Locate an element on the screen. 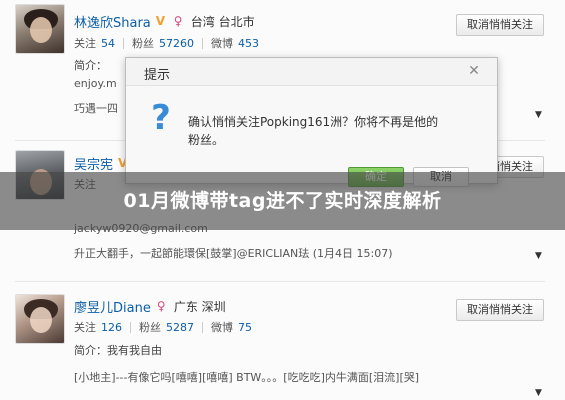 Image resolution: width=565 pixels, height=400 pixels. location-text: 广东 深圳 is located at coordinates (199, 306).